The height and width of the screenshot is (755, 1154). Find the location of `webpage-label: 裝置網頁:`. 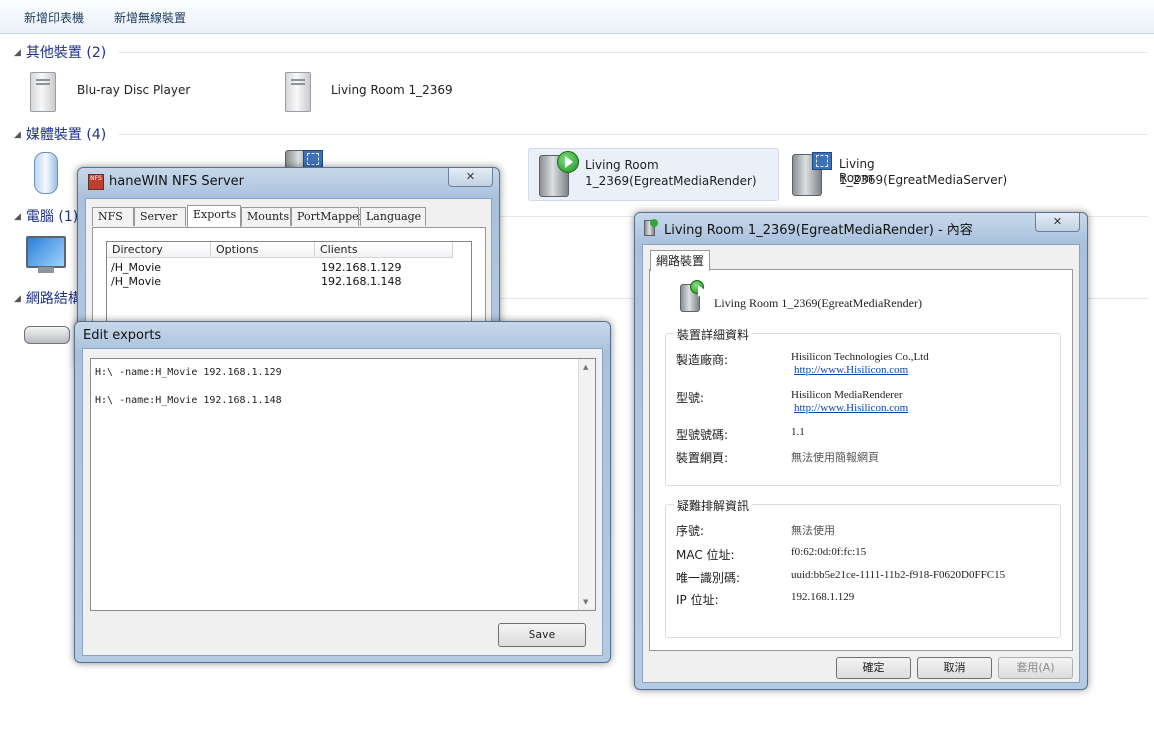

webpage-label: 裝置網頁: is located at coordinates (702, 458).